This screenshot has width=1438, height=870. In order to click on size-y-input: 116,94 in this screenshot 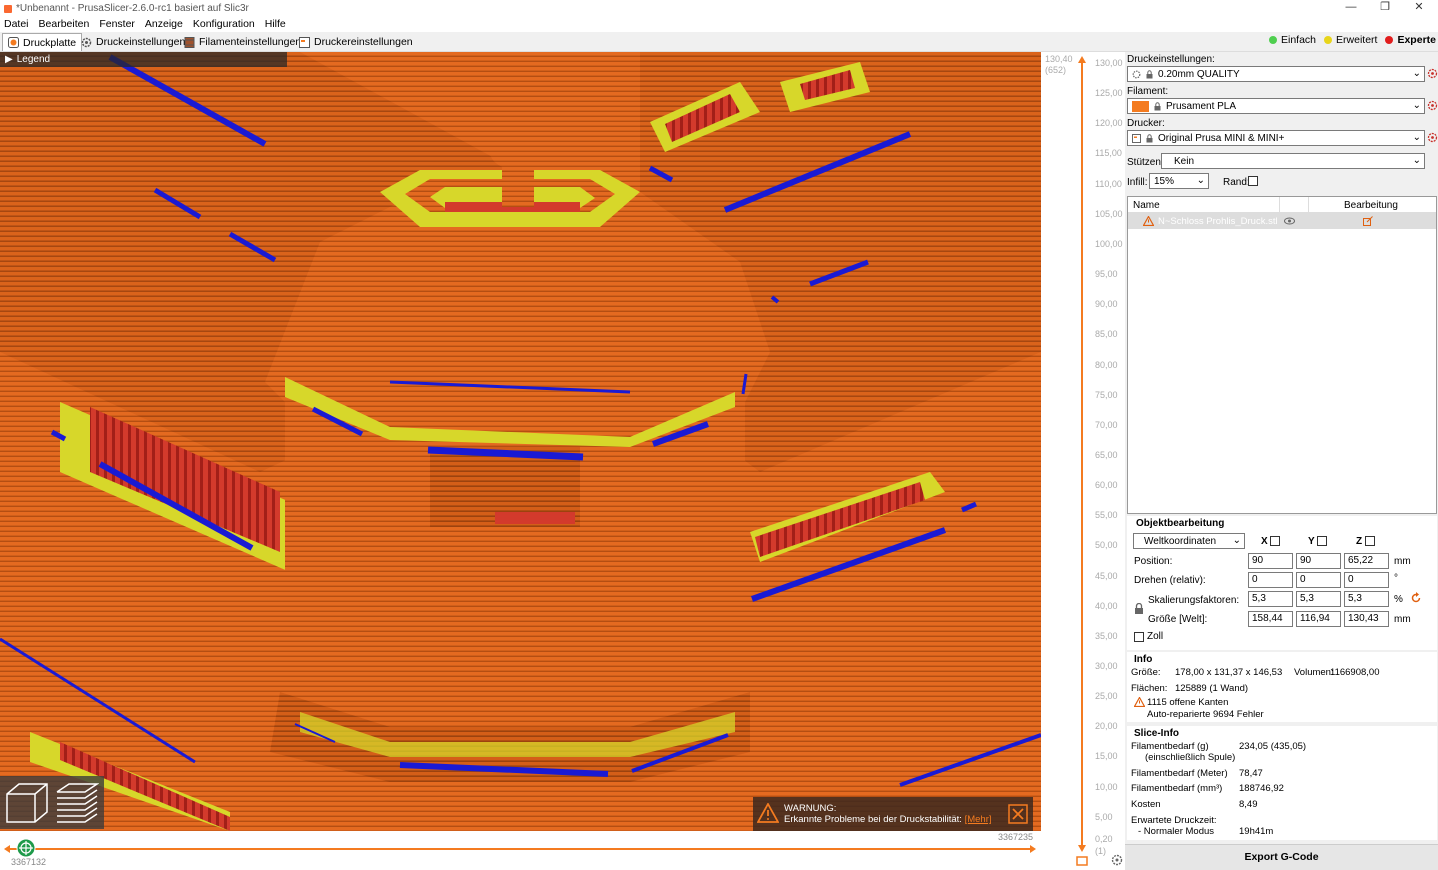, I will do `click(1318, 619)`.